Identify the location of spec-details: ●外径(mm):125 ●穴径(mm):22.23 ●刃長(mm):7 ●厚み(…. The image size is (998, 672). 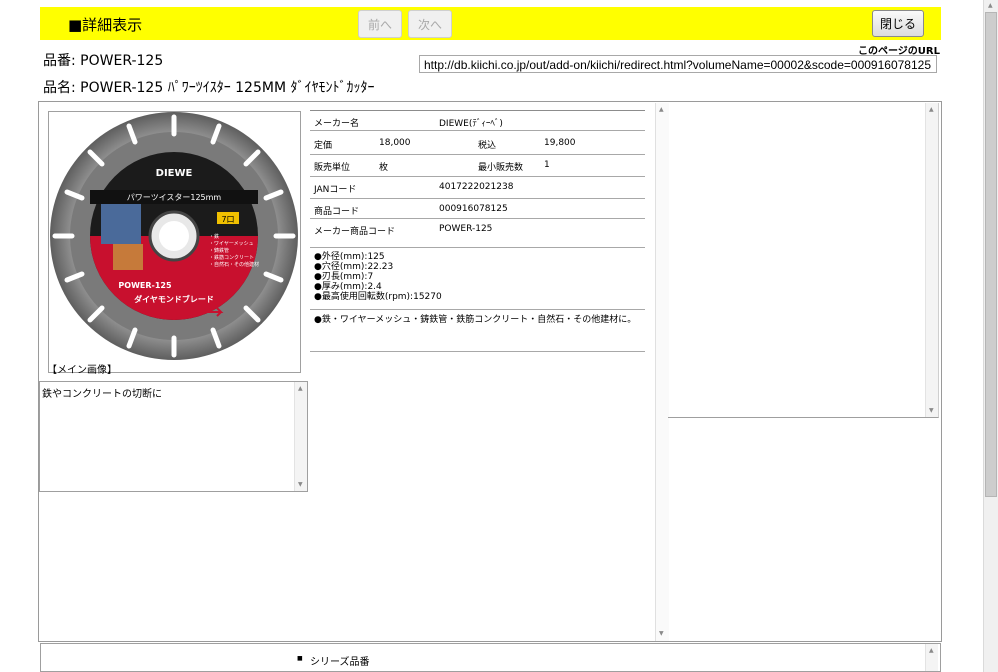
(378, 277).